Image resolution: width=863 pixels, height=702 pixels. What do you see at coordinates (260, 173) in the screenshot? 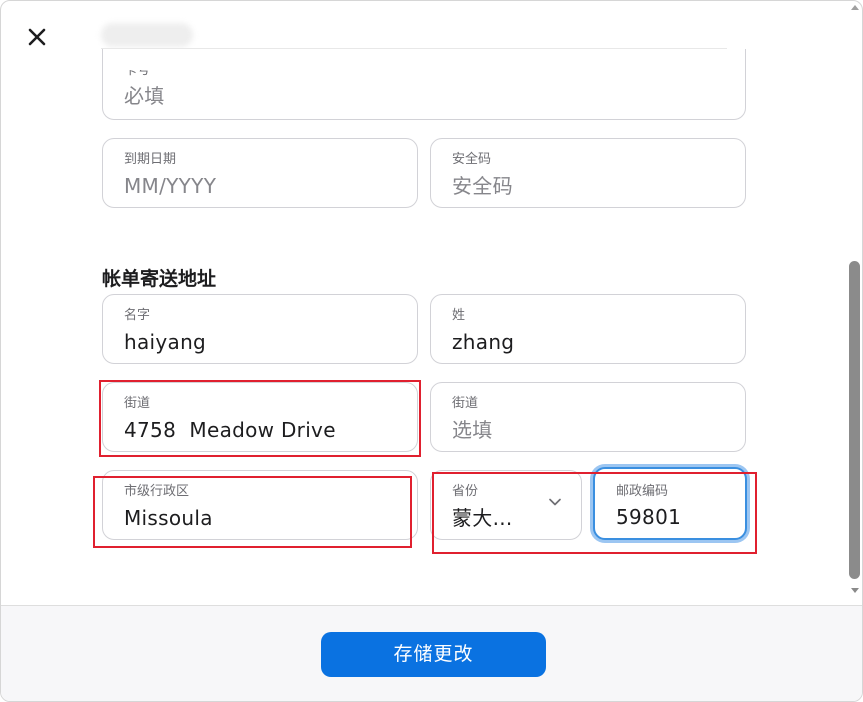
I see `expiry-field: 到期日期 MM/YYYY` at bounding box center [260, 173].